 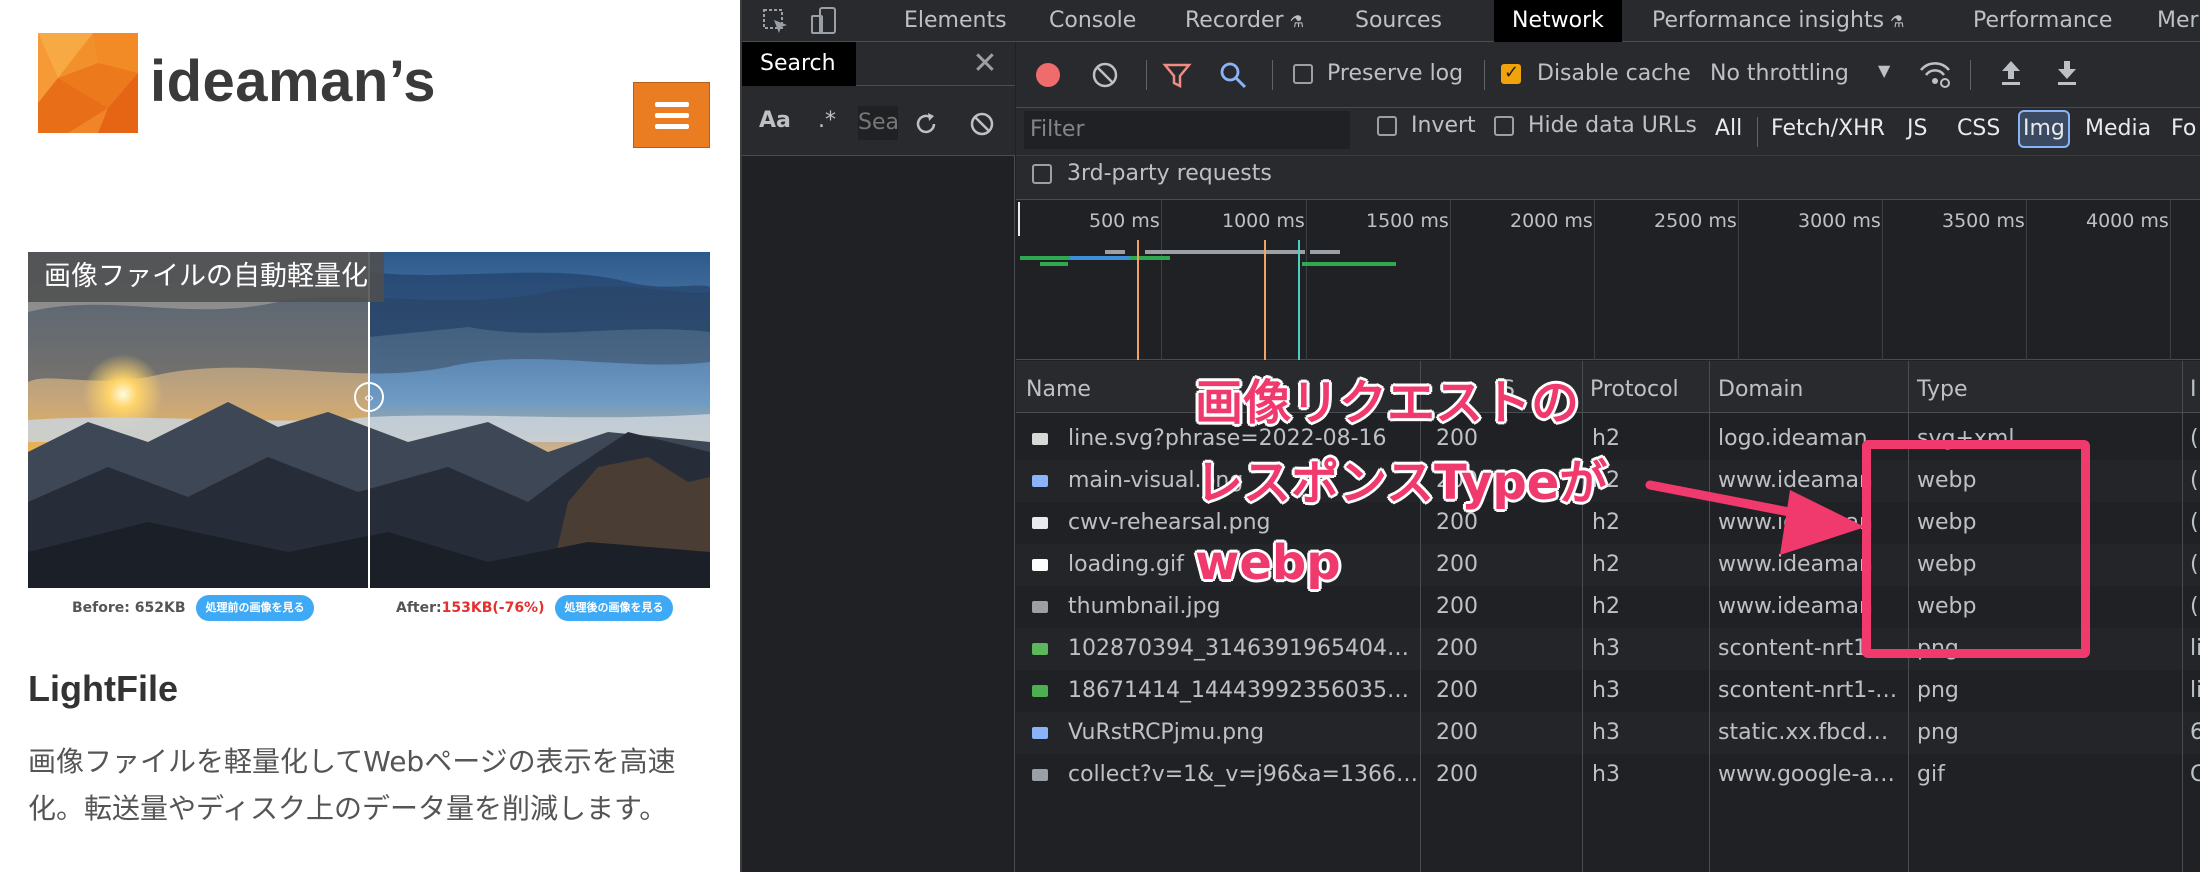 I want to click on tab-recorder: Recorder ⚗, so click(x=1244, y=21).